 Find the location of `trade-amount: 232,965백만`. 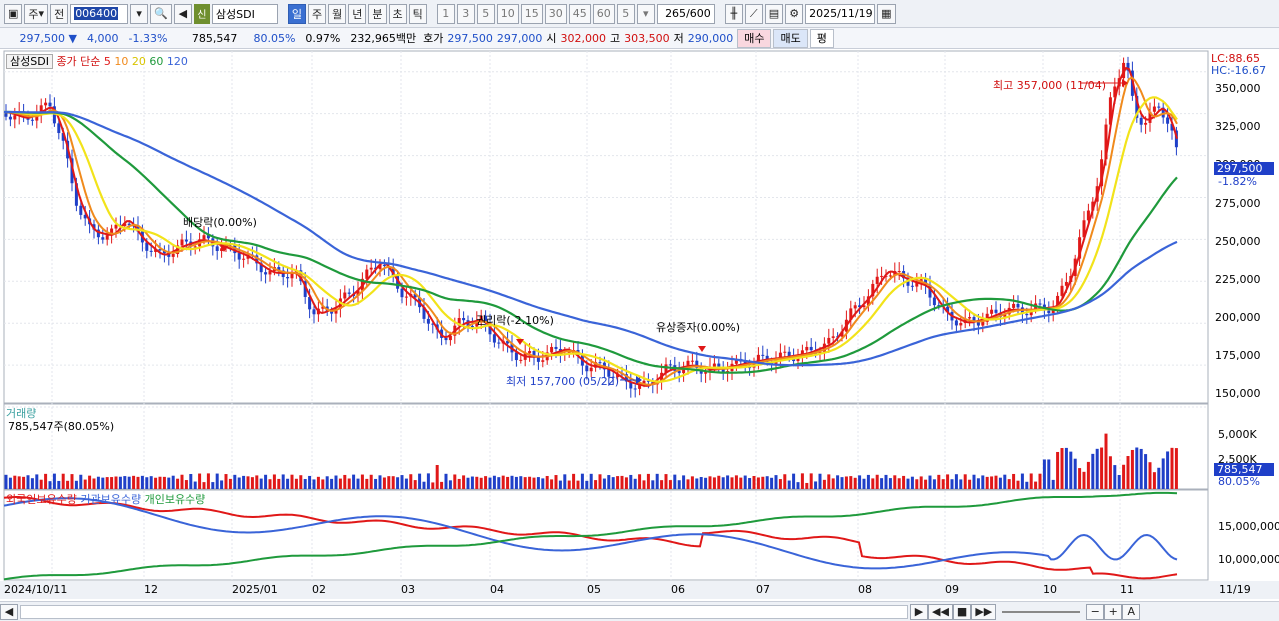

trade-amount: 232,965백만 is located at coordinates (383, 38).